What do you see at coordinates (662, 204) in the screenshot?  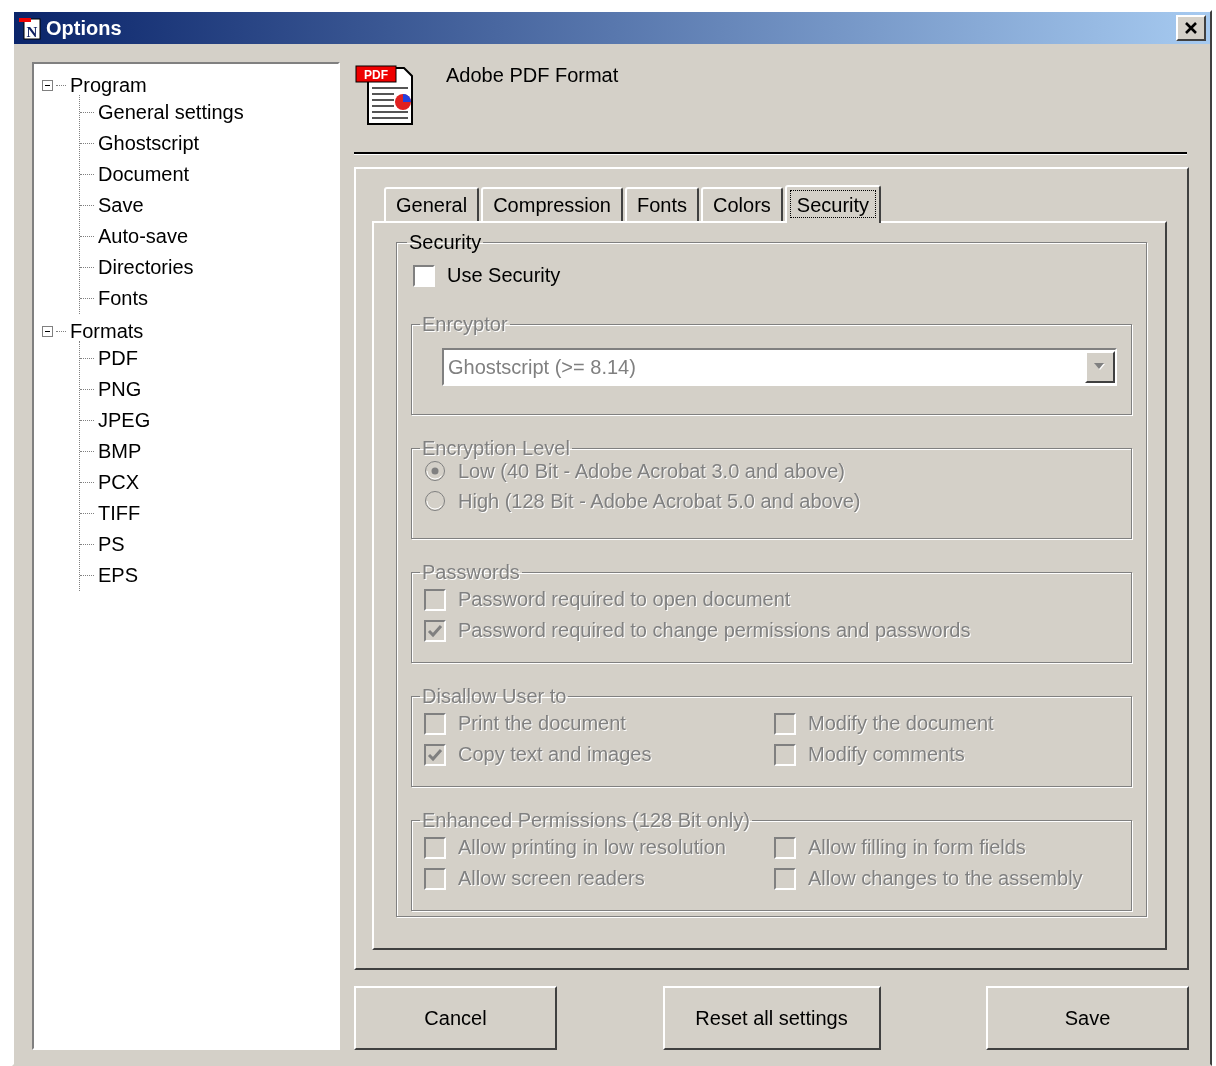 I see `tab: Fonts` at bounding box center [662, 204].